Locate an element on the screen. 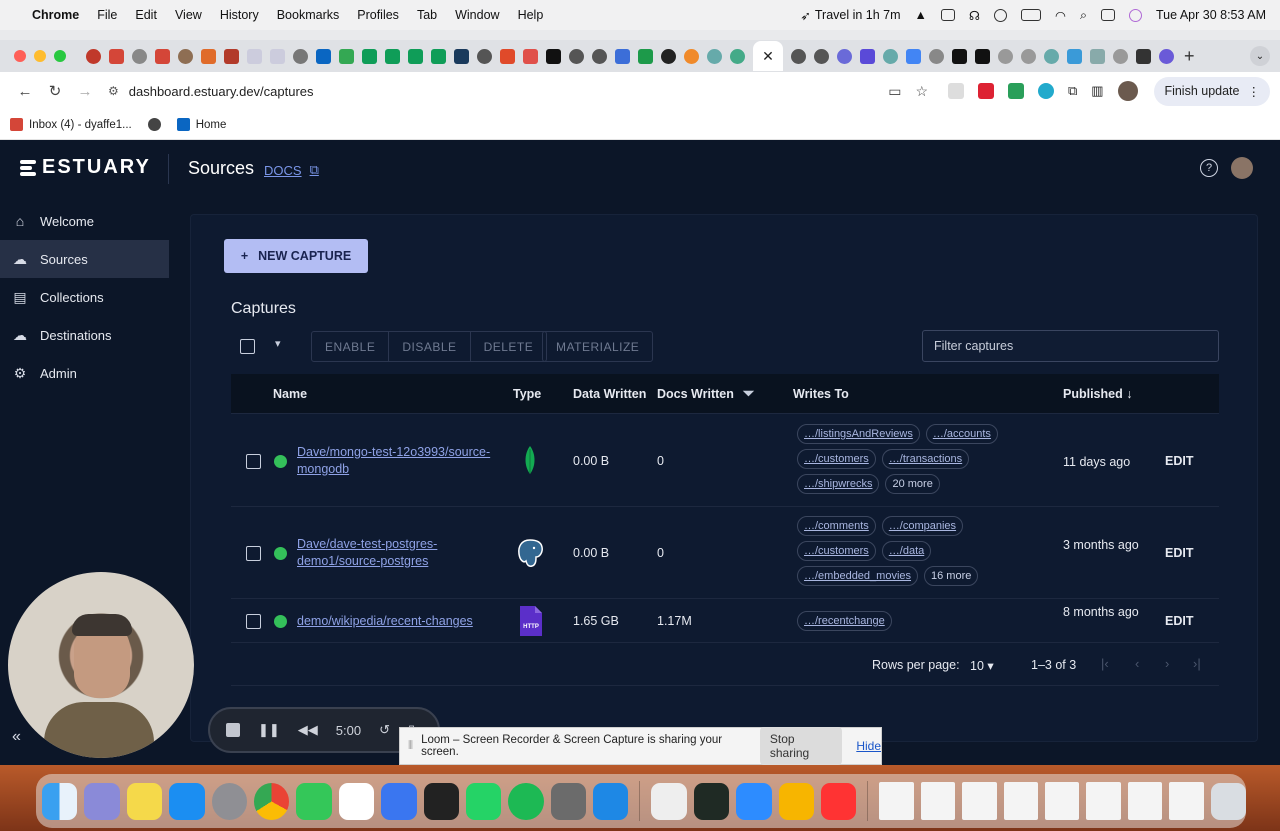 This screenshot has height=831, width=1280. collection-chip: …/embedded_movies is located at coordinates (858, 576).